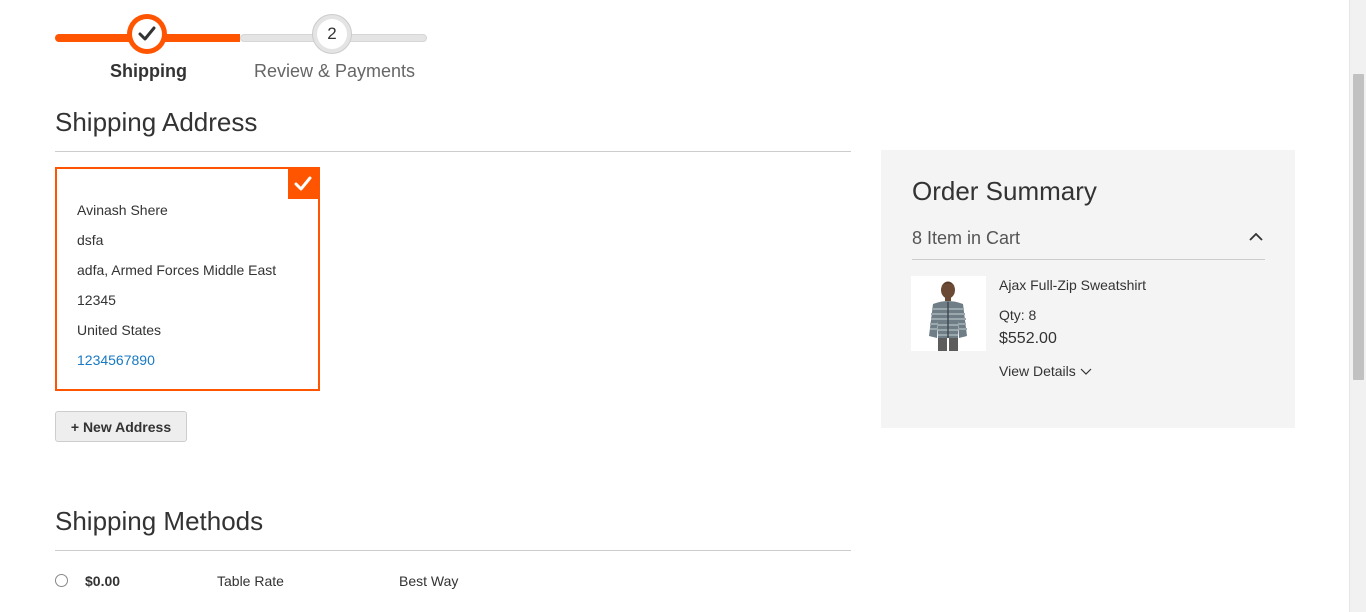 The height and width of the screenshot is (612, 1366). I want to click on scrollbar-thumb, so click(1358, 227).